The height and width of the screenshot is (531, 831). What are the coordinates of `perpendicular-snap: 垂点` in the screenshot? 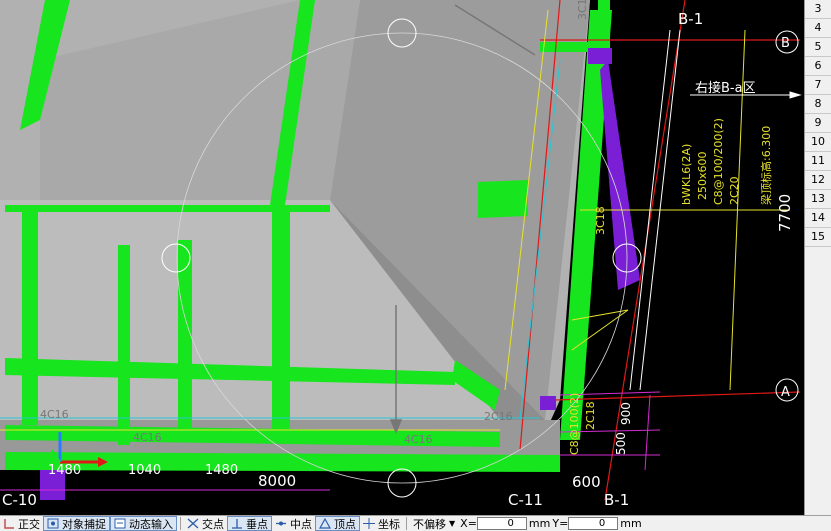 It's located at (249, 523).